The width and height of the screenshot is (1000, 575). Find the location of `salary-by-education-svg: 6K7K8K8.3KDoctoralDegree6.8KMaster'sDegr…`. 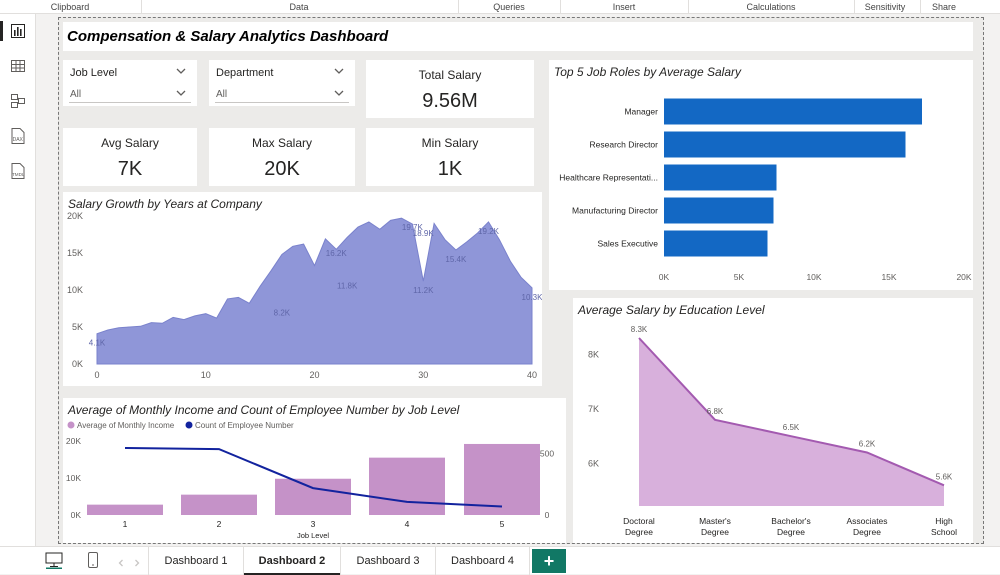

salary-by-education-svg: 6K7K8K8.3KDoctoralDegree6.8KMaster'sDegr… is located at coordinates (772, 431).